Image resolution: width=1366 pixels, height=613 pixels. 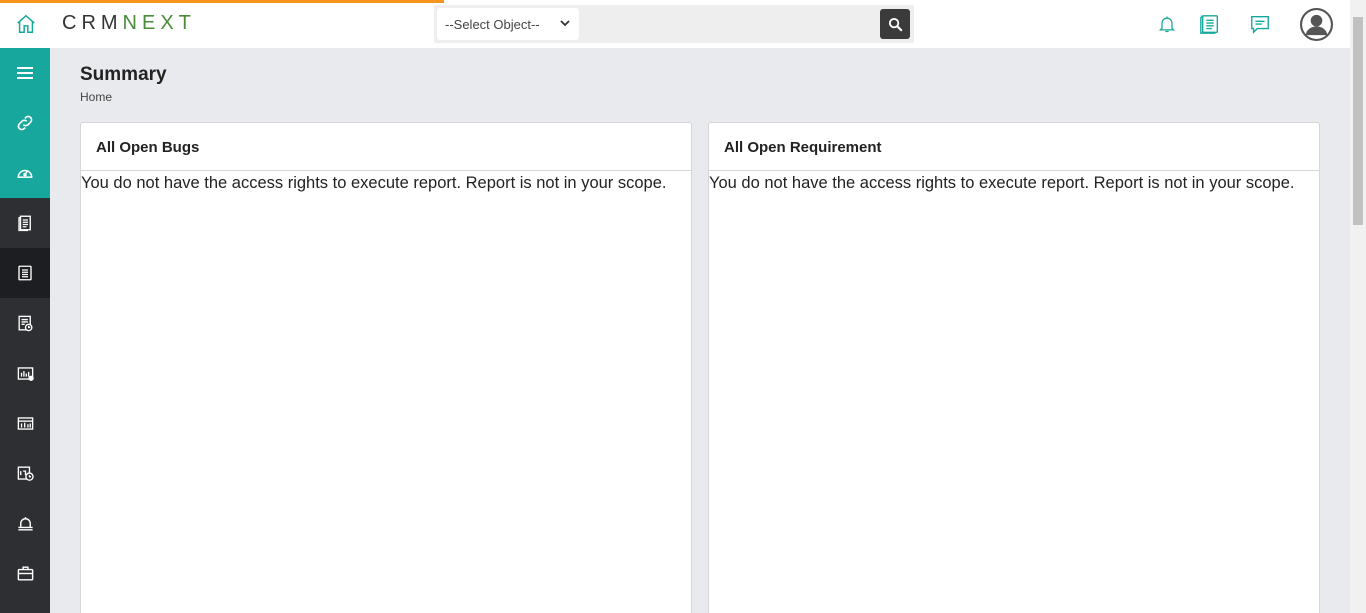 I want to click on sidebar, so click(x=25, y=330).